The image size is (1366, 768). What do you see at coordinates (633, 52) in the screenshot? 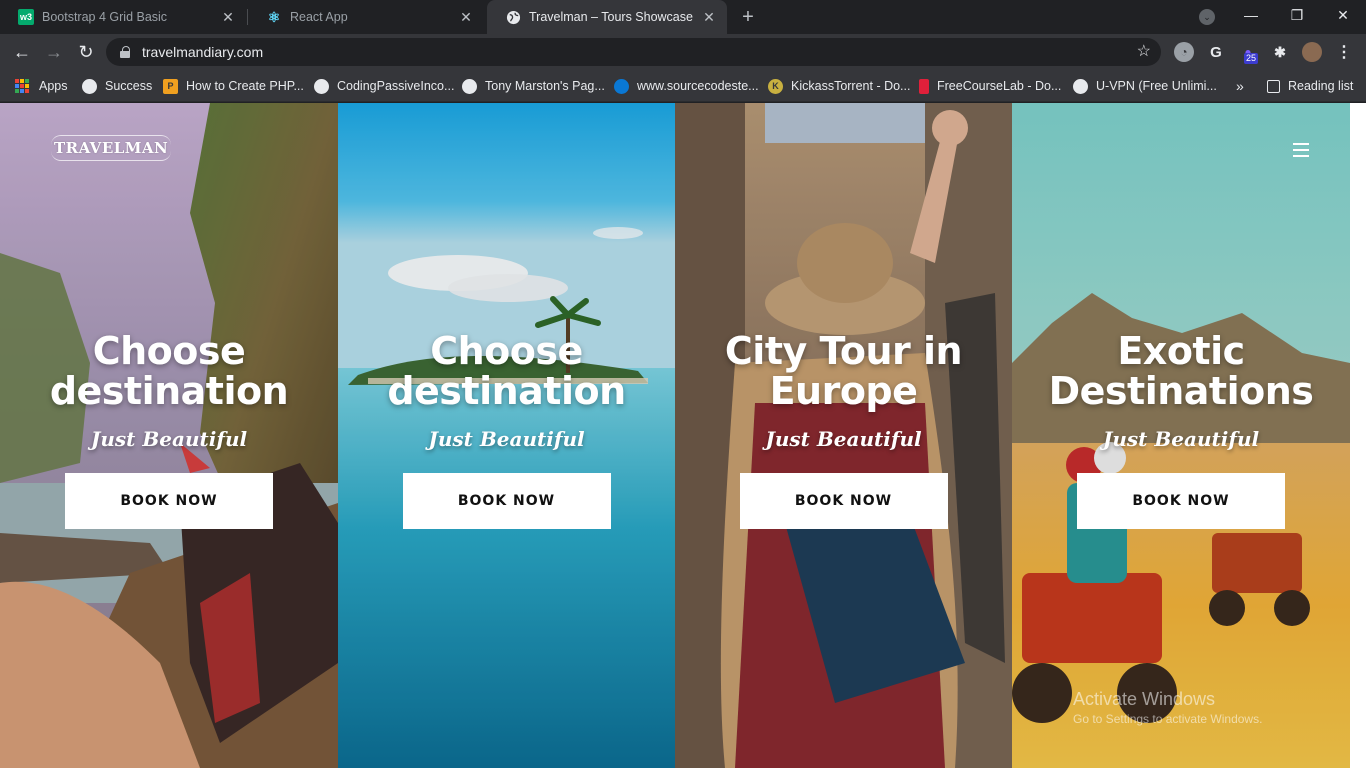
I see `address-bar: travelmandiary.com ☆` at bounding box center [633, 52].